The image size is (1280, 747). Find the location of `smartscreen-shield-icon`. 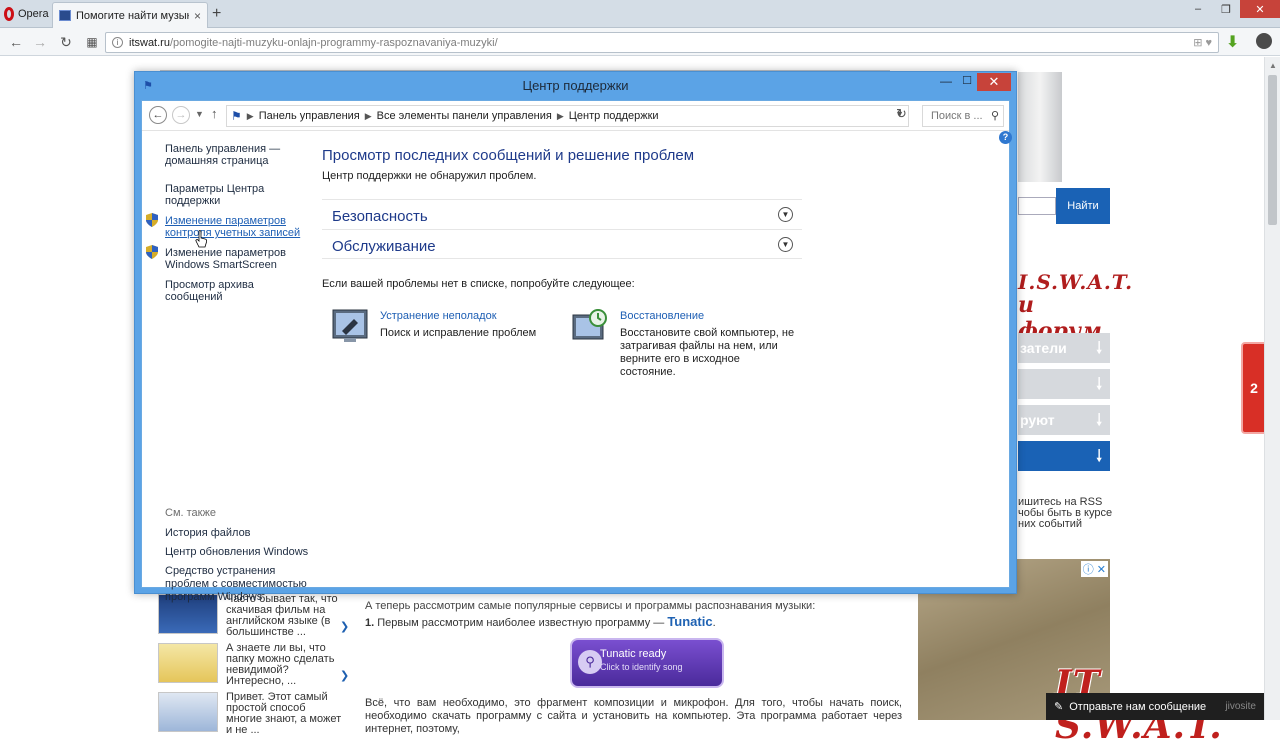

smartscreen-shield-icon is located at coordinates (152, 252).